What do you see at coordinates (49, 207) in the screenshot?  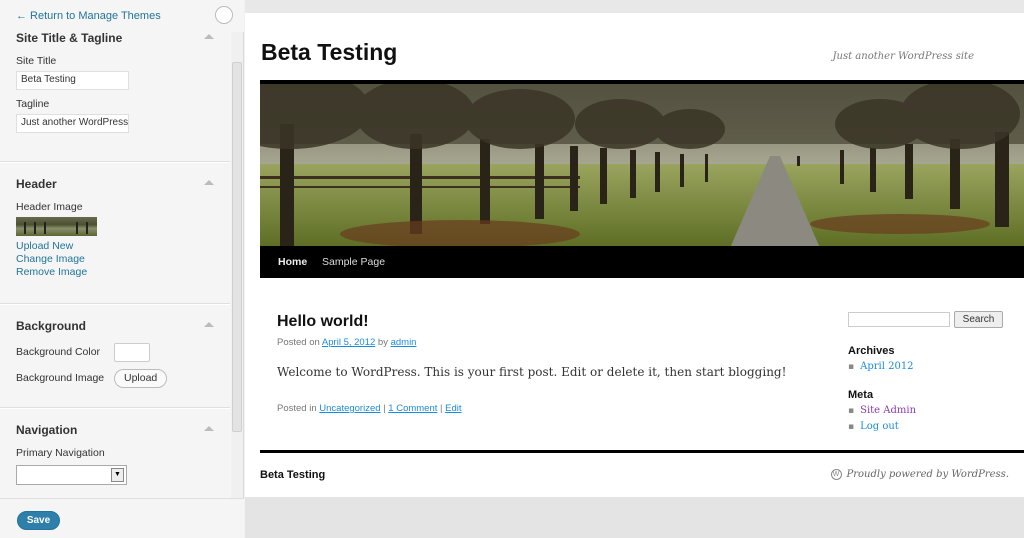 I see `header-image-label: Header Image` at bounding box center [49, 207].